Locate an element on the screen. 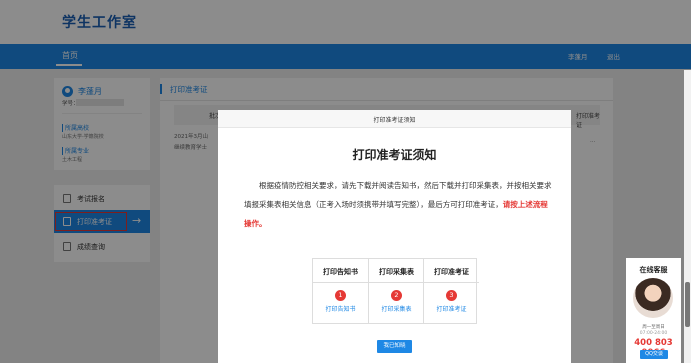  print-form-link: 打印采集表 is located at coordinates (396, 308).